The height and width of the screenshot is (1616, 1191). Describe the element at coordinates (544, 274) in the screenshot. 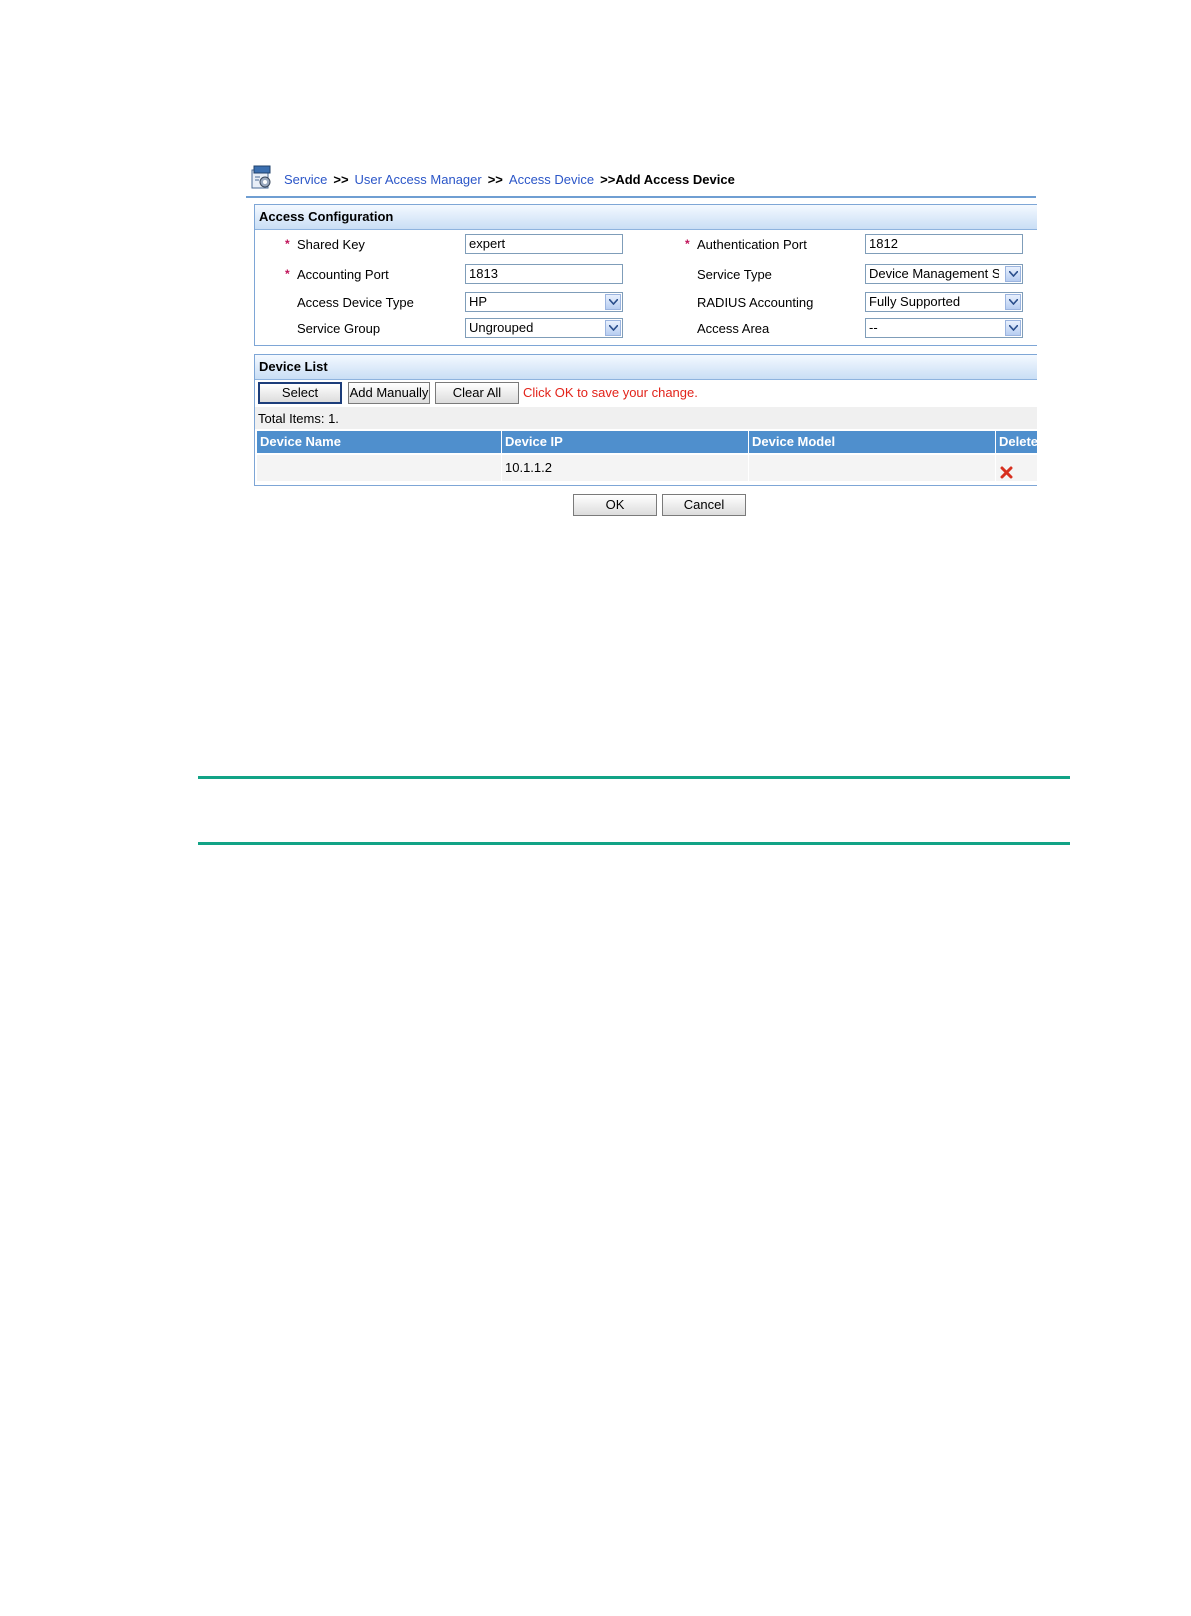

I see `accounting-port-input: 1813` at that location.